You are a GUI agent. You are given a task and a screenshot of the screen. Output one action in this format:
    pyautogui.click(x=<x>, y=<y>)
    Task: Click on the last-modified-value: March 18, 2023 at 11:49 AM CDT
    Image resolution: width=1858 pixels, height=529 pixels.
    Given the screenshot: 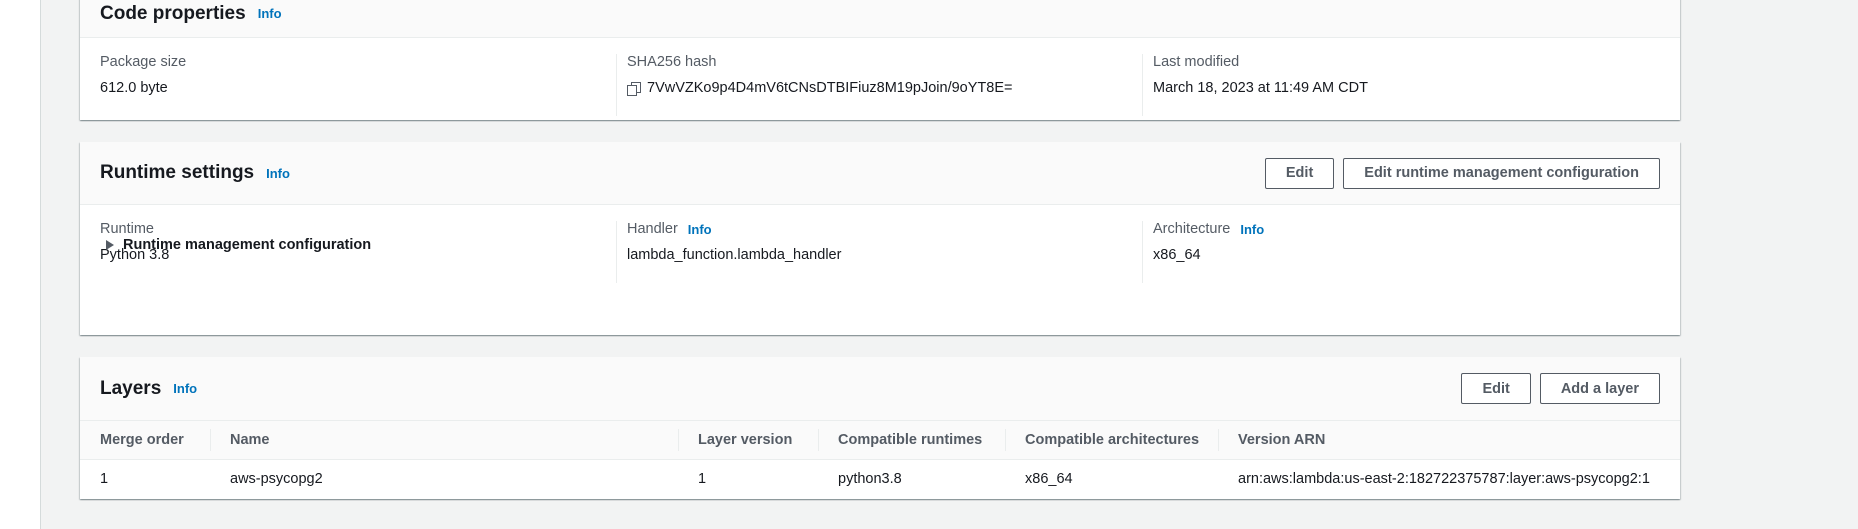 What is the action you would take?
    pyautogui.click(x=1260, y=88)
    